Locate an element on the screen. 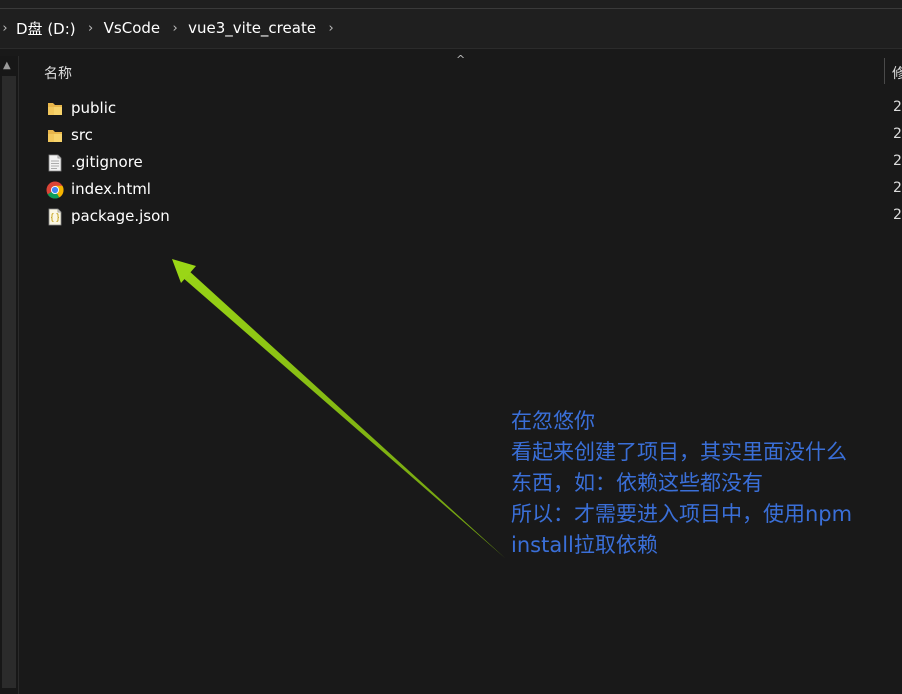 This screenshot has height=694, width=902. chrome-icon is located at coordinates (55, 190).